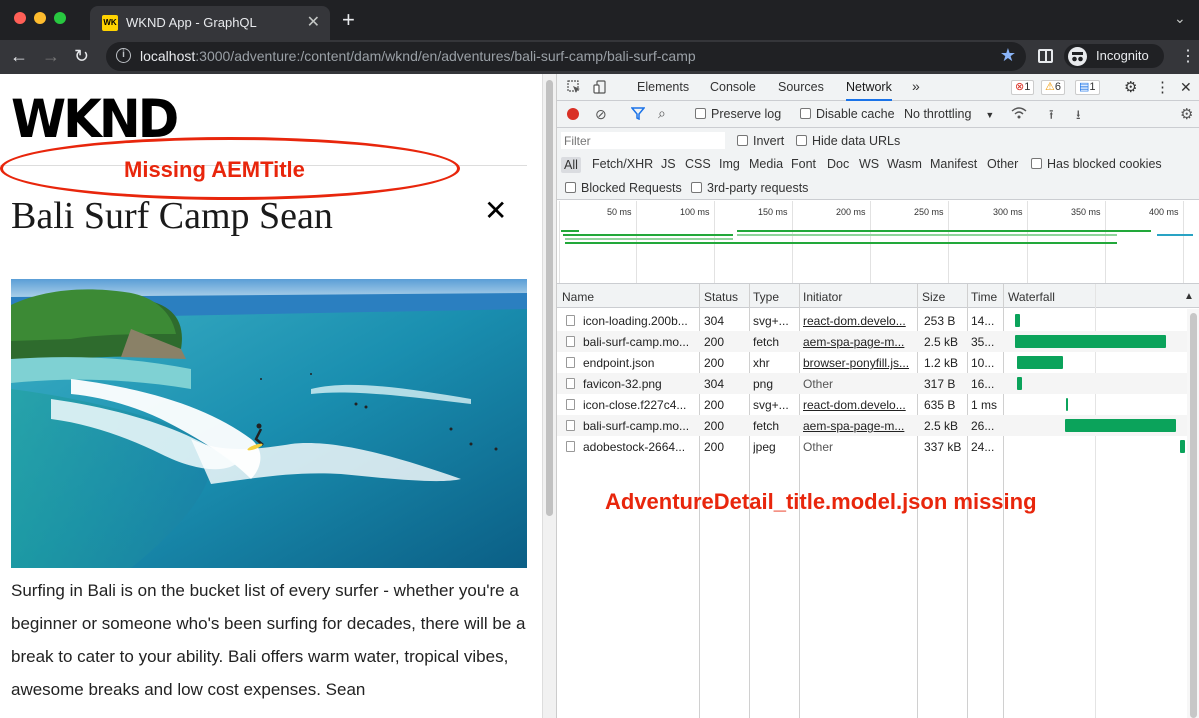 This screenshot has width=1199, height=718. What do you see at coordinates (714, 321) in the screenshot?
I see `request-status: 304` at bounding box center [714, 321].